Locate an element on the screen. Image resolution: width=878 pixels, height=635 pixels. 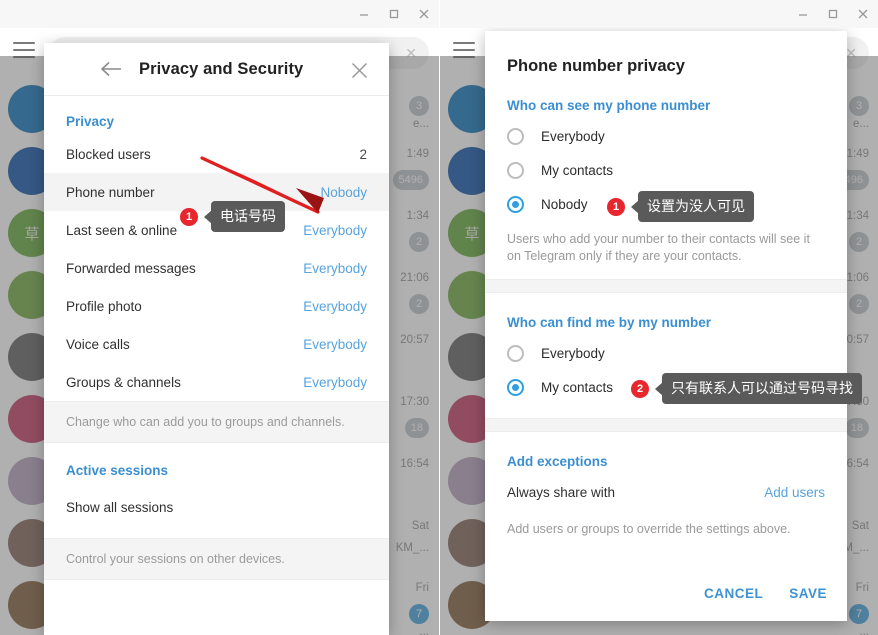
show-all-sessions-row: Show all sessions is located at coordinates (216, 507).